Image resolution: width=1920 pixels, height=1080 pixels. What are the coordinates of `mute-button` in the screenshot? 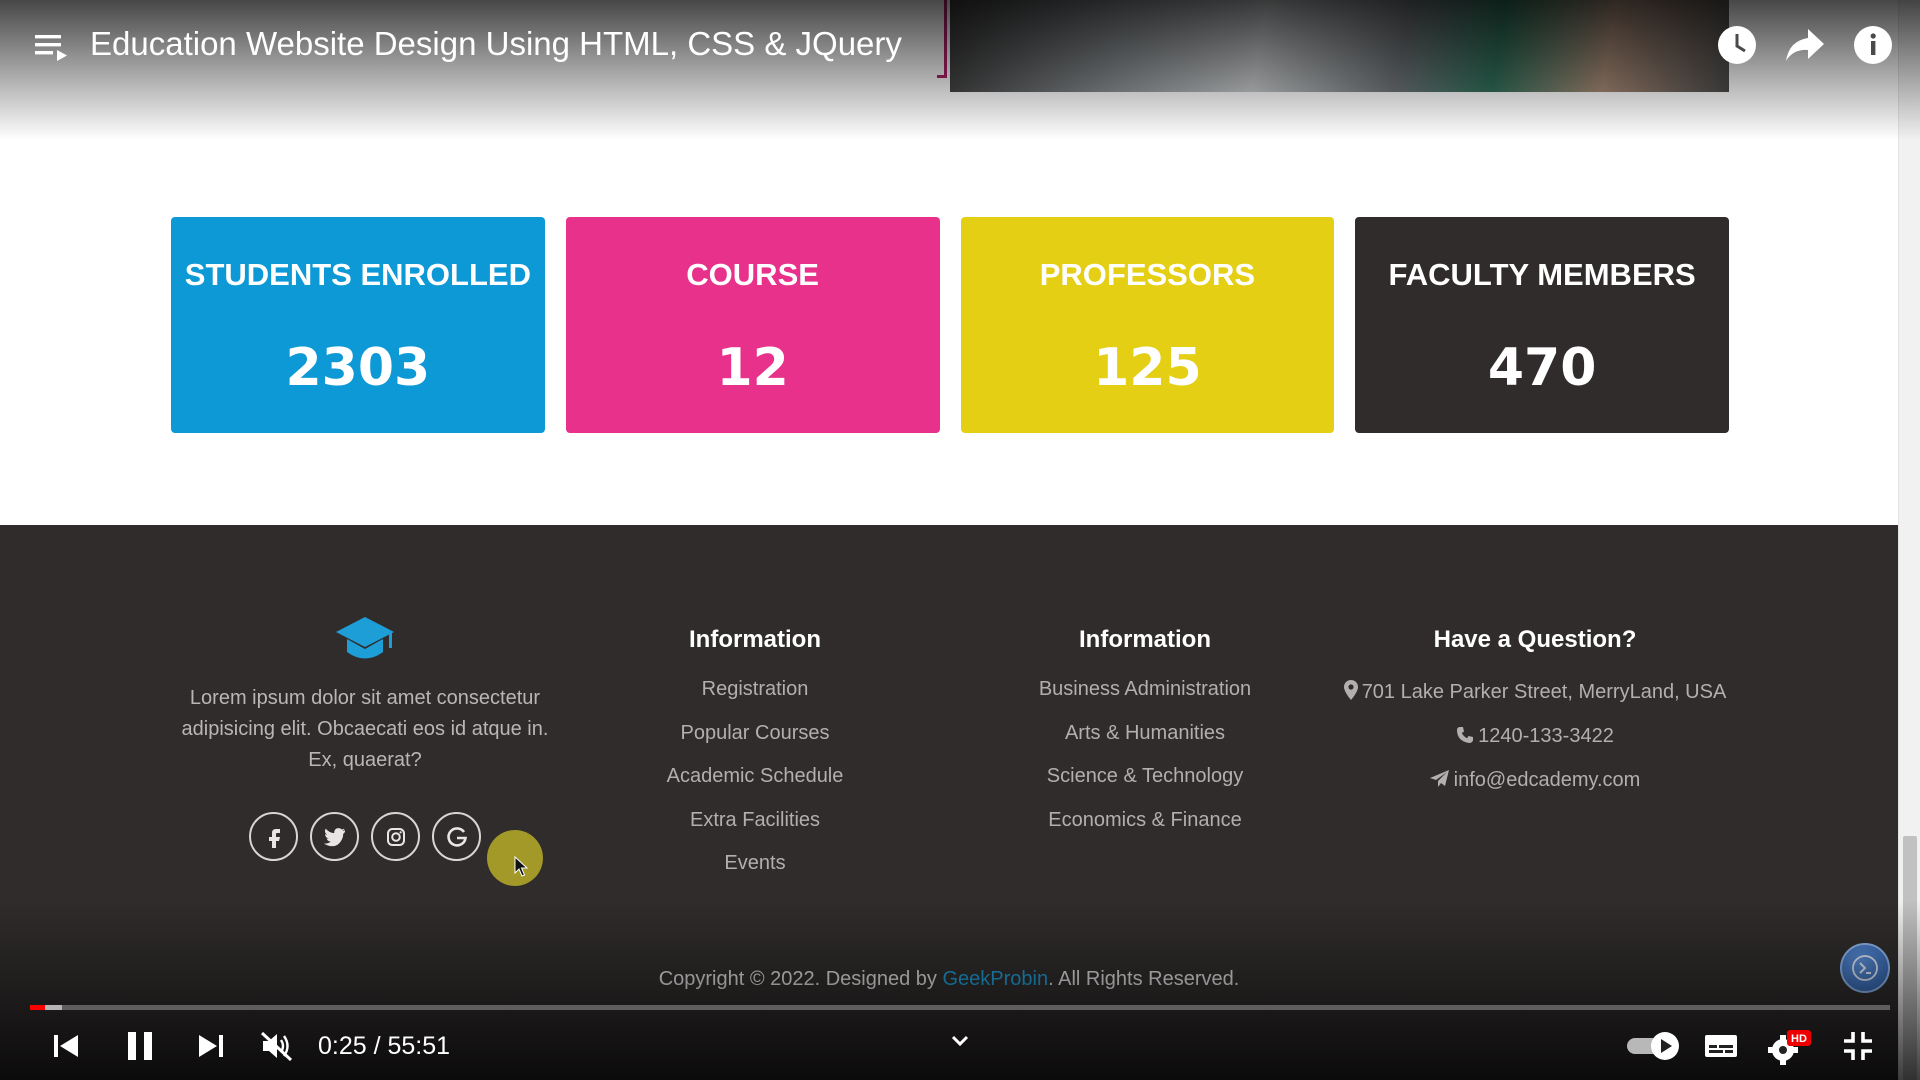 It's located at (277, 1046).